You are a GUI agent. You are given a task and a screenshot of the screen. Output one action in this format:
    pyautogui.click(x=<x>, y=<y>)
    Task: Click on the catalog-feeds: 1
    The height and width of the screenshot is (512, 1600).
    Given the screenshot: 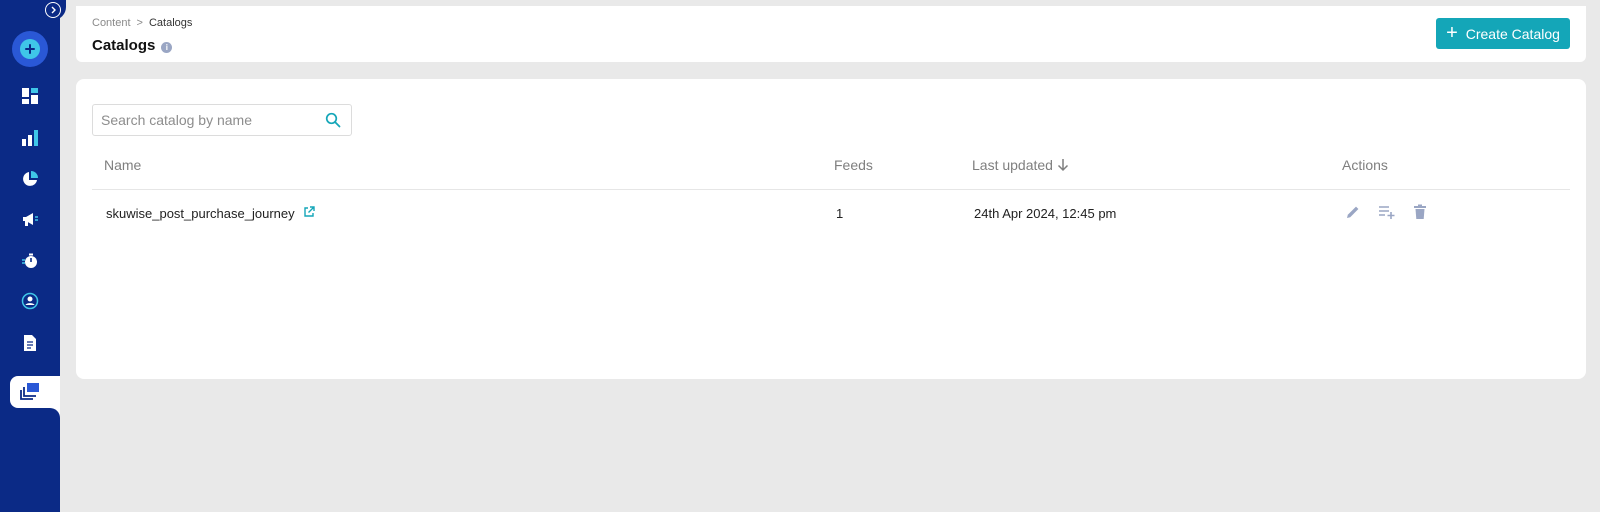 What is the action you would take?
    pyautogui.click(x=840, y=213)
    